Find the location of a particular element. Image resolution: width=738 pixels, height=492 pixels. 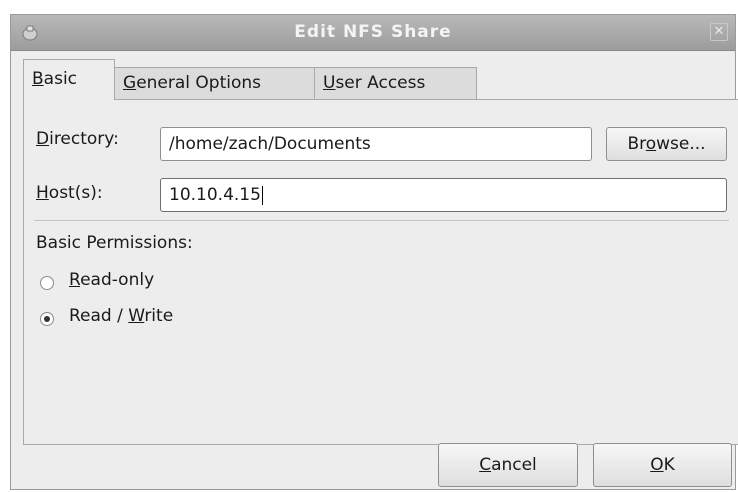

ok-mnemonic: O is located at coordinates (657, 465).